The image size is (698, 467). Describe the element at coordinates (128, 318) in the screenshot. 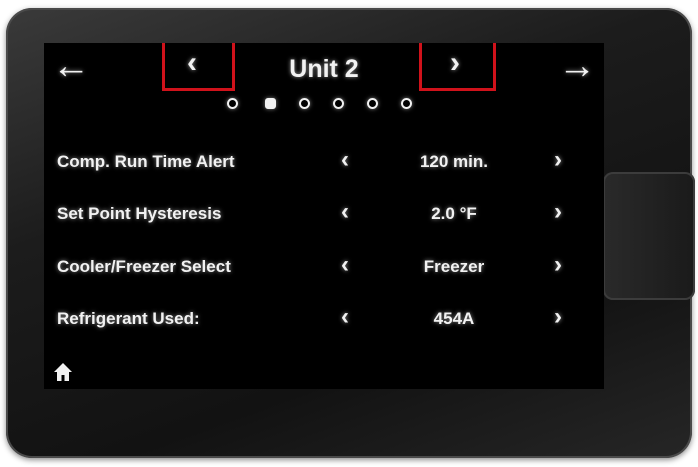

I see `setting-label: Refrigerant Used:` at that location.